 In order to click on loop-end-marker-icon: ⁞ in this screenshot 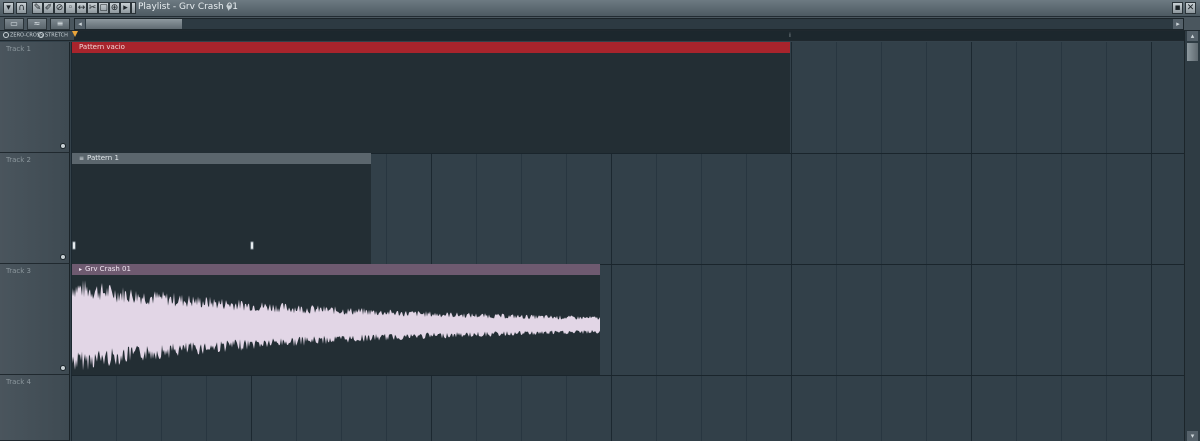, I will do `click(790, 35)`.